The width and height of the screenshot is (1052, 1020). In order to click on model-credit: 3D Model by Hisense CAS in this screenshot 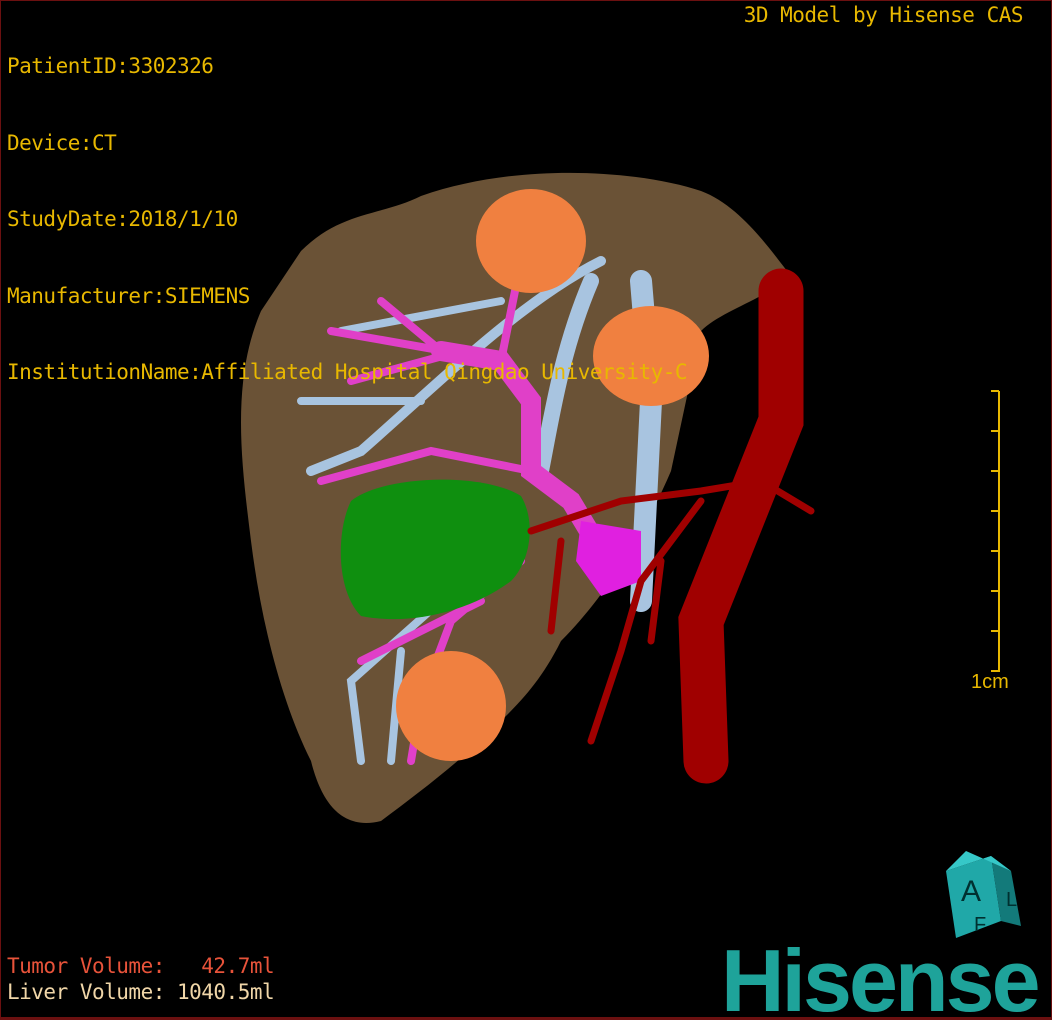, I will do `click(883, 15)`.